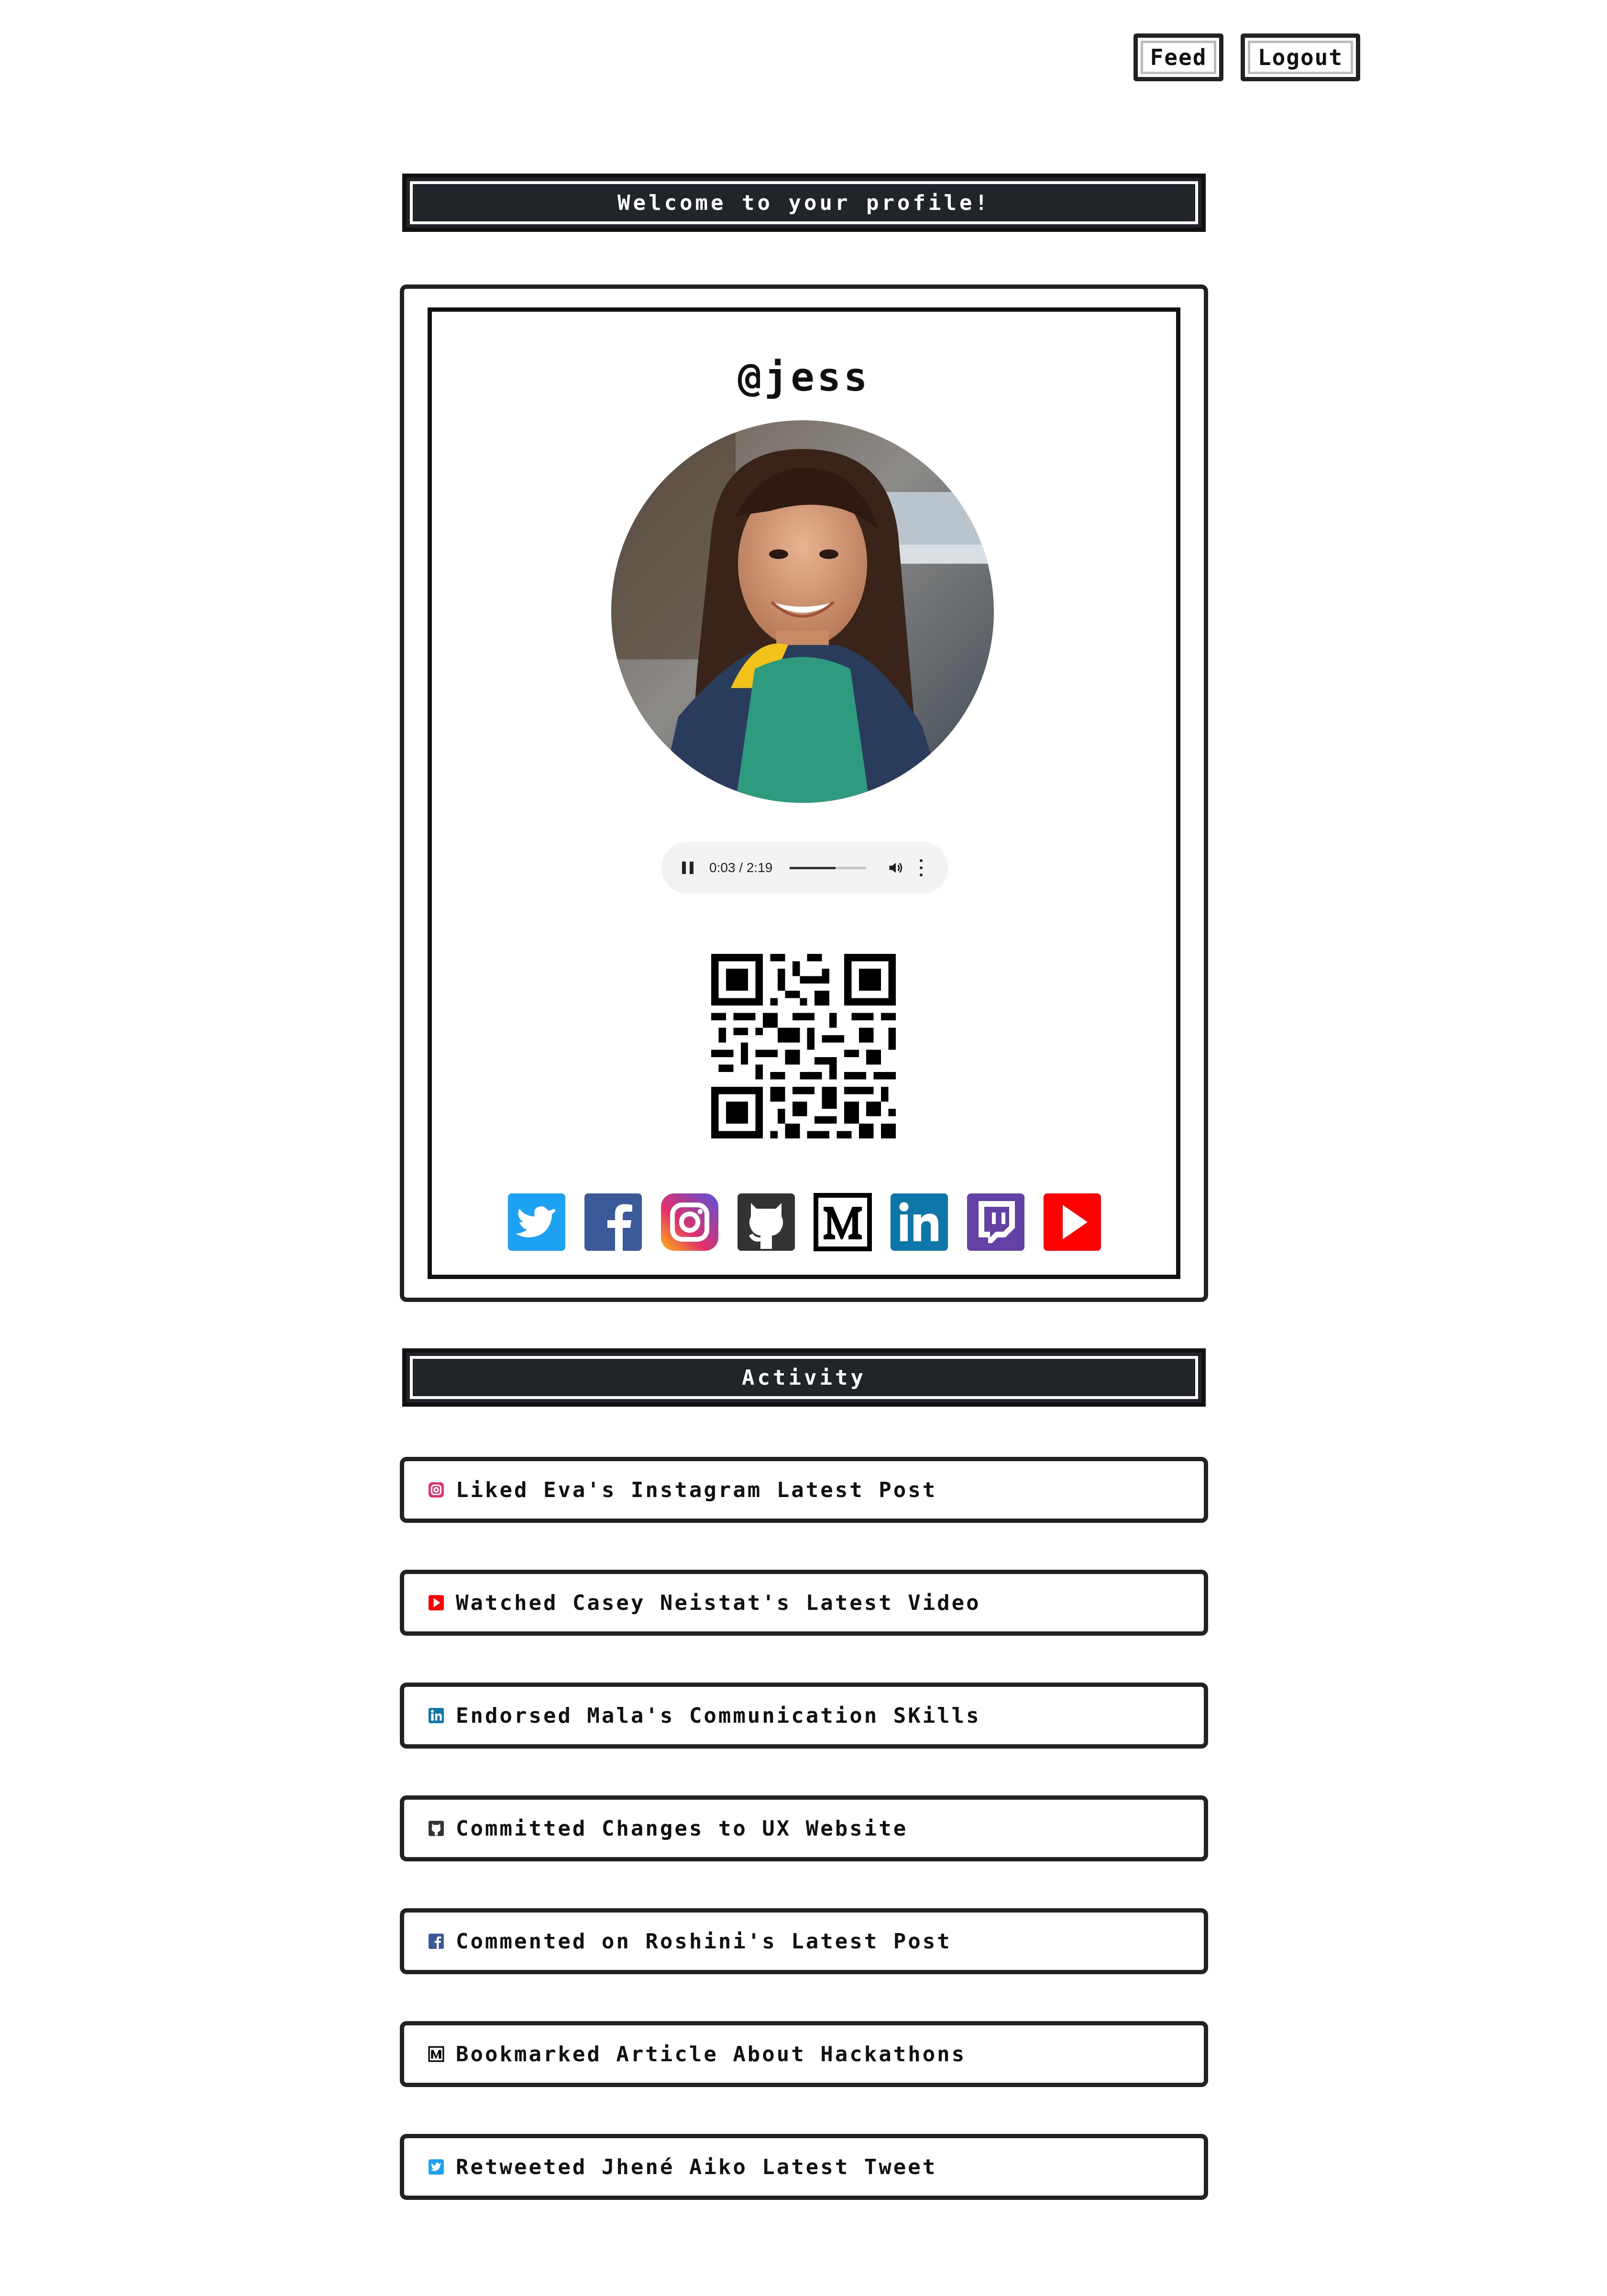 The height and width of the screenshot is (2296, 1607). I want to click on welcome-banner: Welcome to your profile!, so click(804, 203).